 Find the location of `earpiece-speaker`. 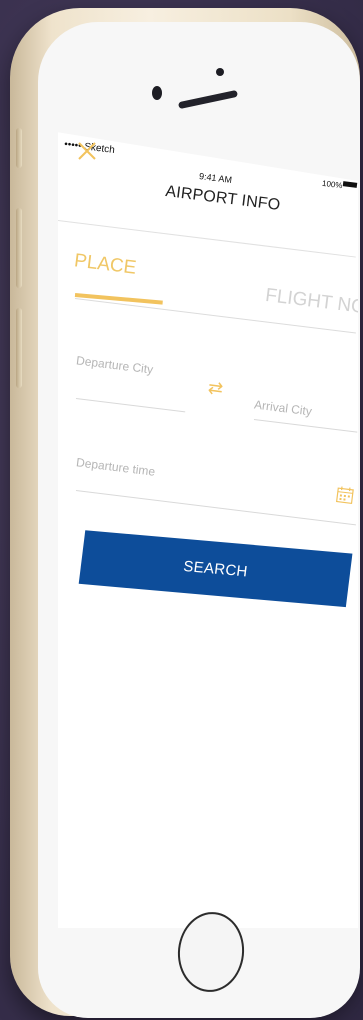

earpiece-speaker is located at coordinates (208, 99).